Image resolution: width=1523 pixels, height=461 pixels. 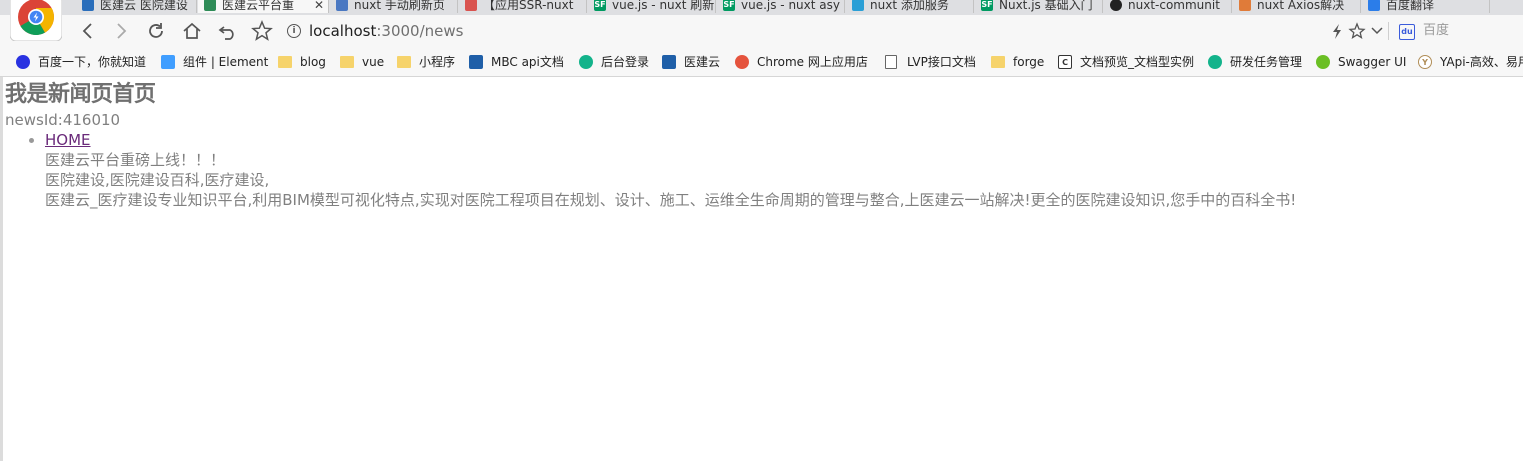 I want to click on tab-6-title: nuxt 添加服务, so click(x=909, y=6).